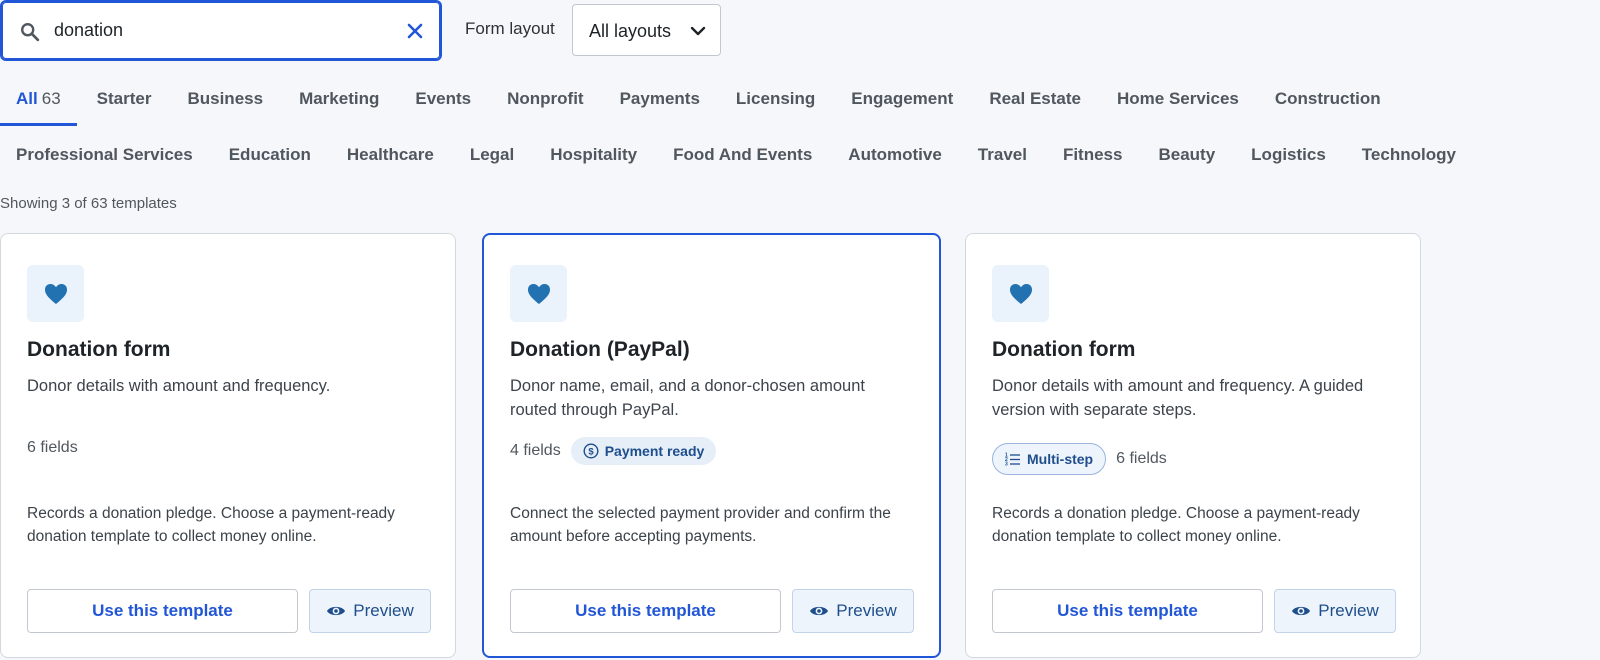 The image size is (1600, 660). Describe the element at coordinates (225, 106) in the screenshot. I see `tab-business: Business` at that location.